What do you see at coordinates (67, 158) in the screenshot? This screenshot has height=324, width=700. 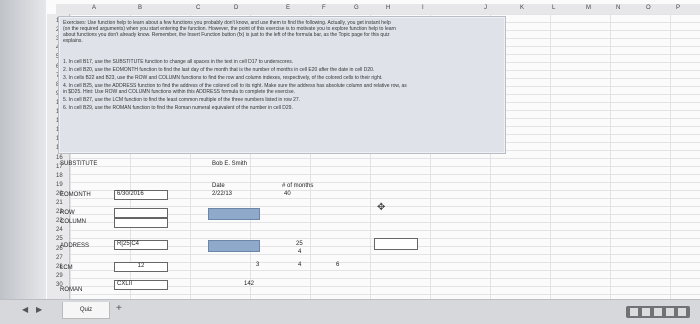 I see `row-header-16: 16` at bounding box center [67, 158].